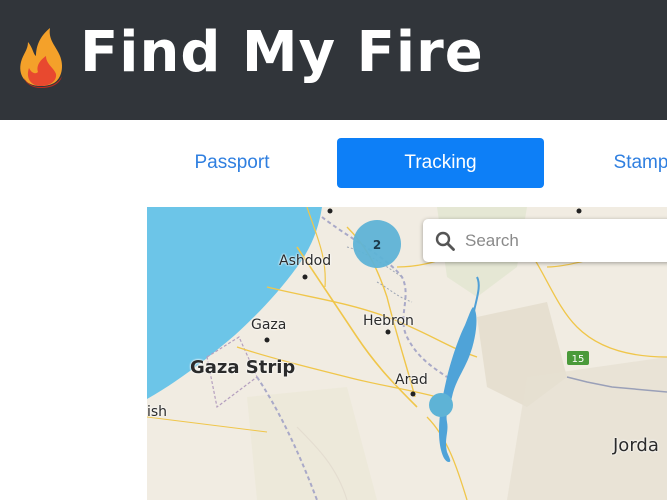 The image size is (667, 500). What do you see at coordinates (445, 241) in the screenshot?
I see `search-icon` at bounding box center [445, 241].